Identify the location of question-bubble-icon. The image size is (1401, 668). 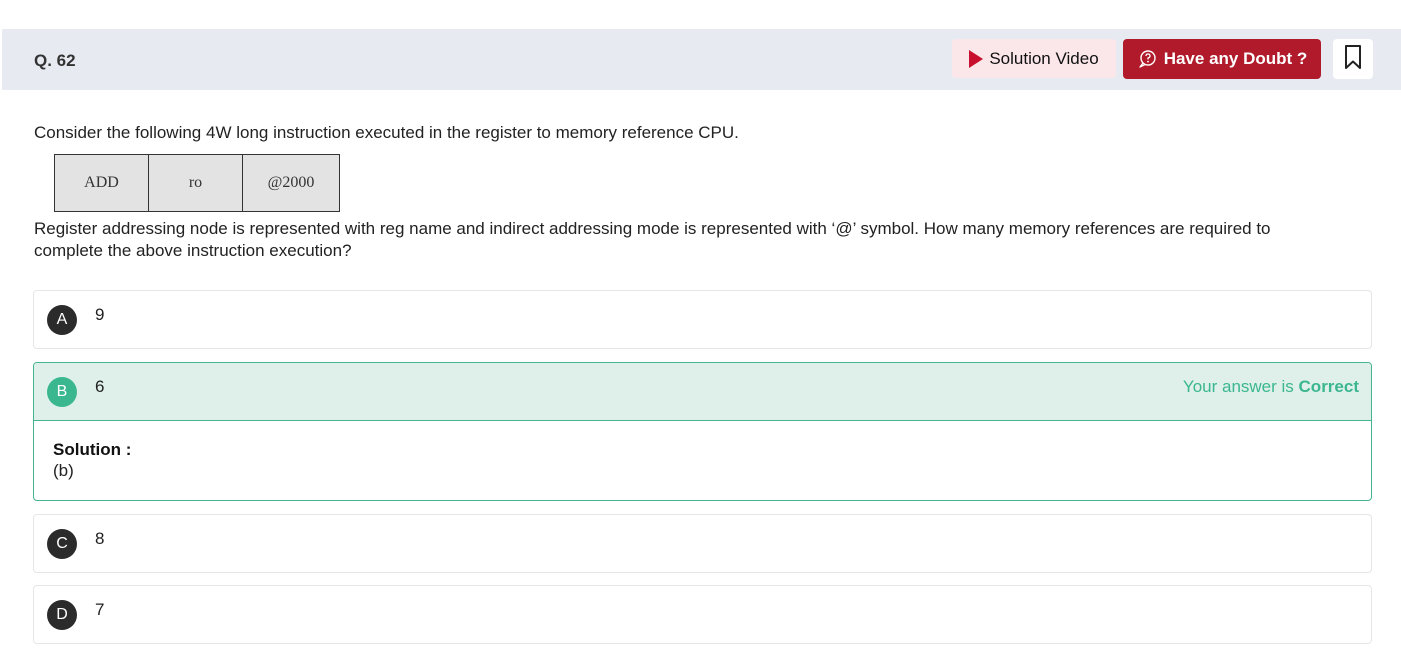
(1147, 59).